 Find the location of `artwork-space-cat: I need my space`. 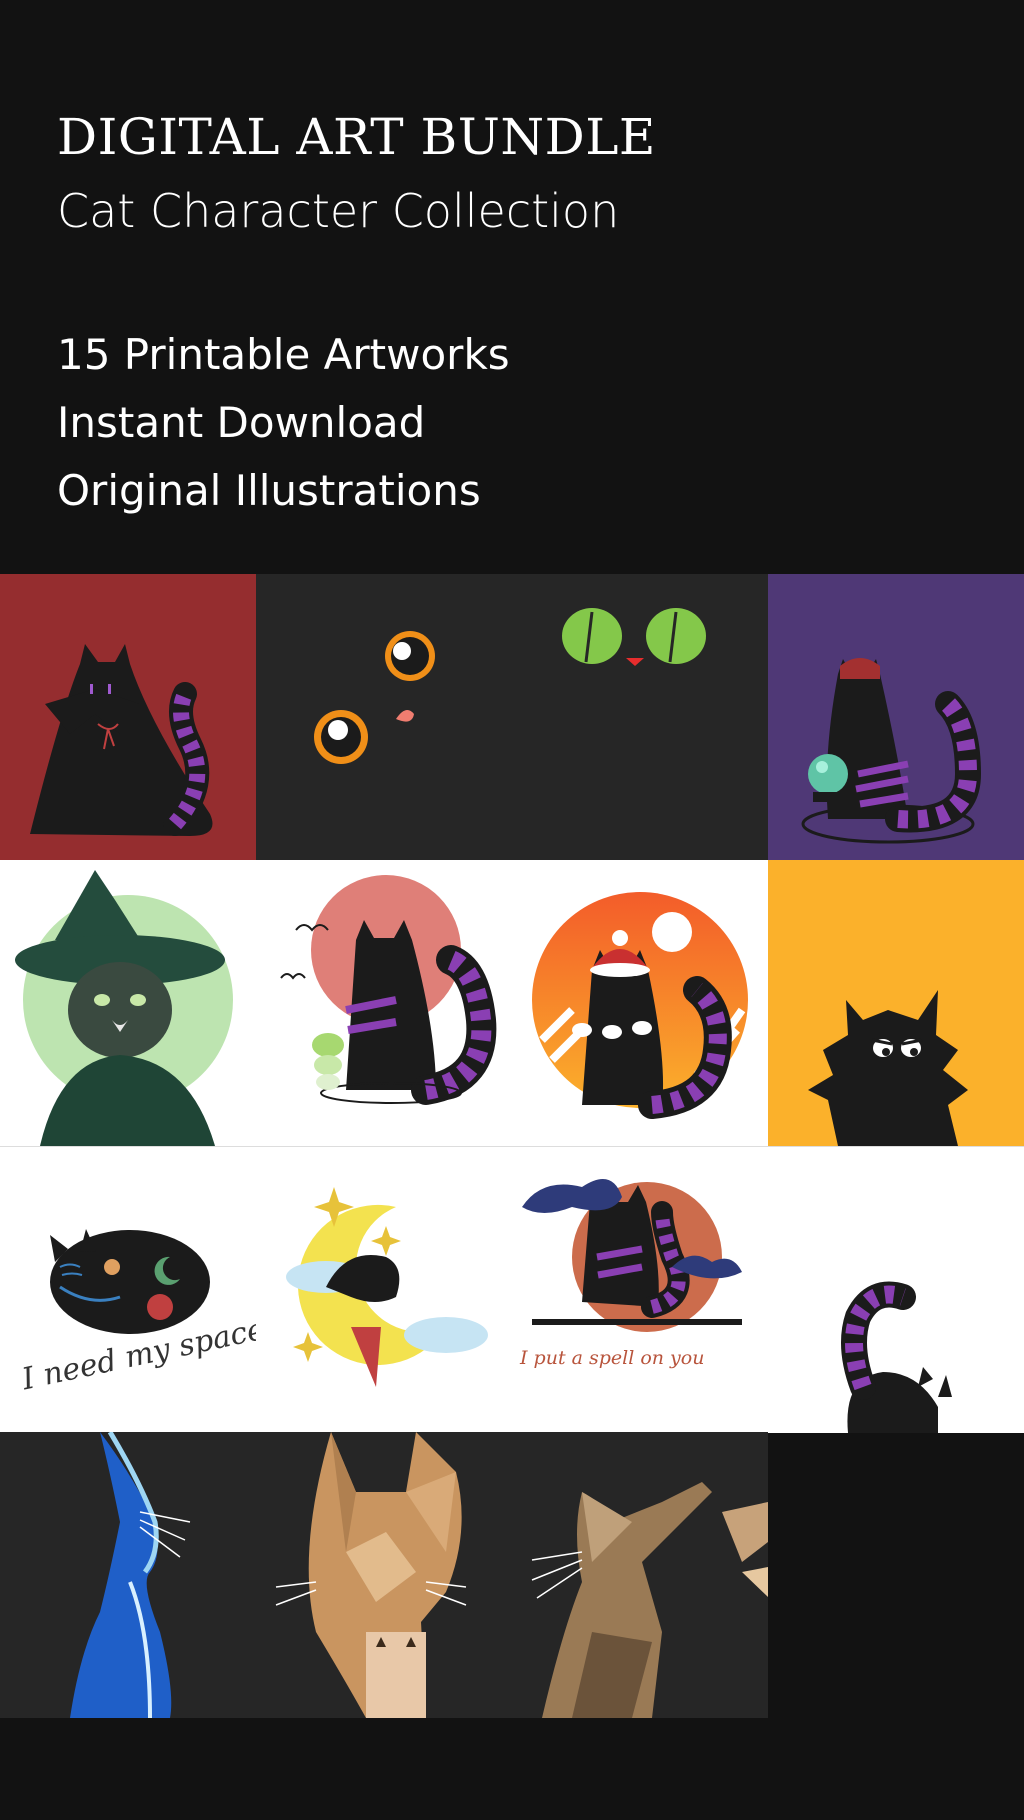

artwork-space-cat: I need my space is located at coordinates (128, 1289).